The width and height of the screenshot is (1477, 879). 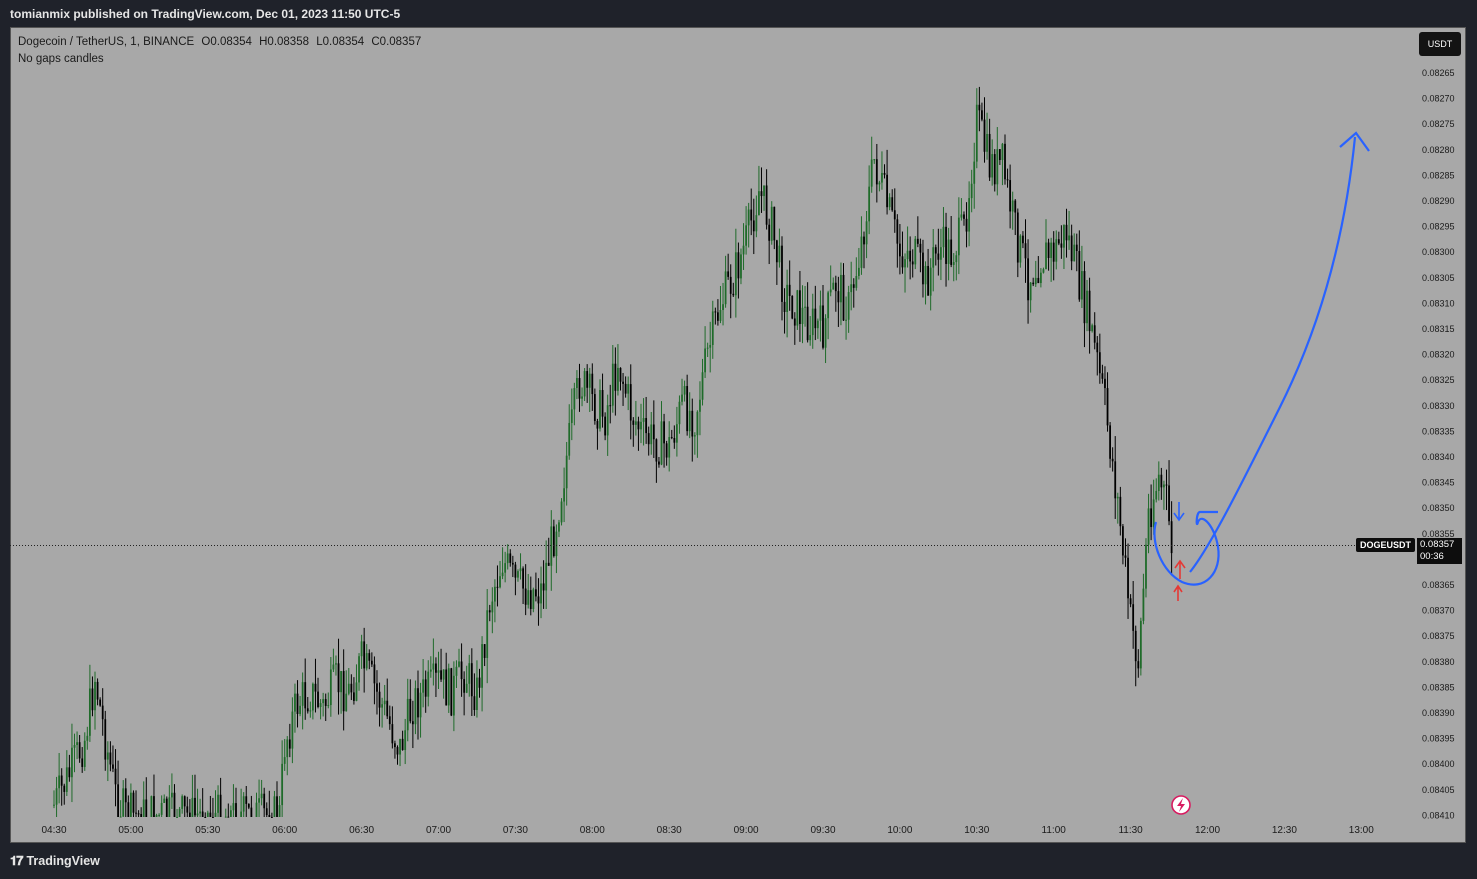 What do you see at coordinates (1440, 44) in the screenshot?
I see `currency-button: USDT` at bounding box center [1440, 44].